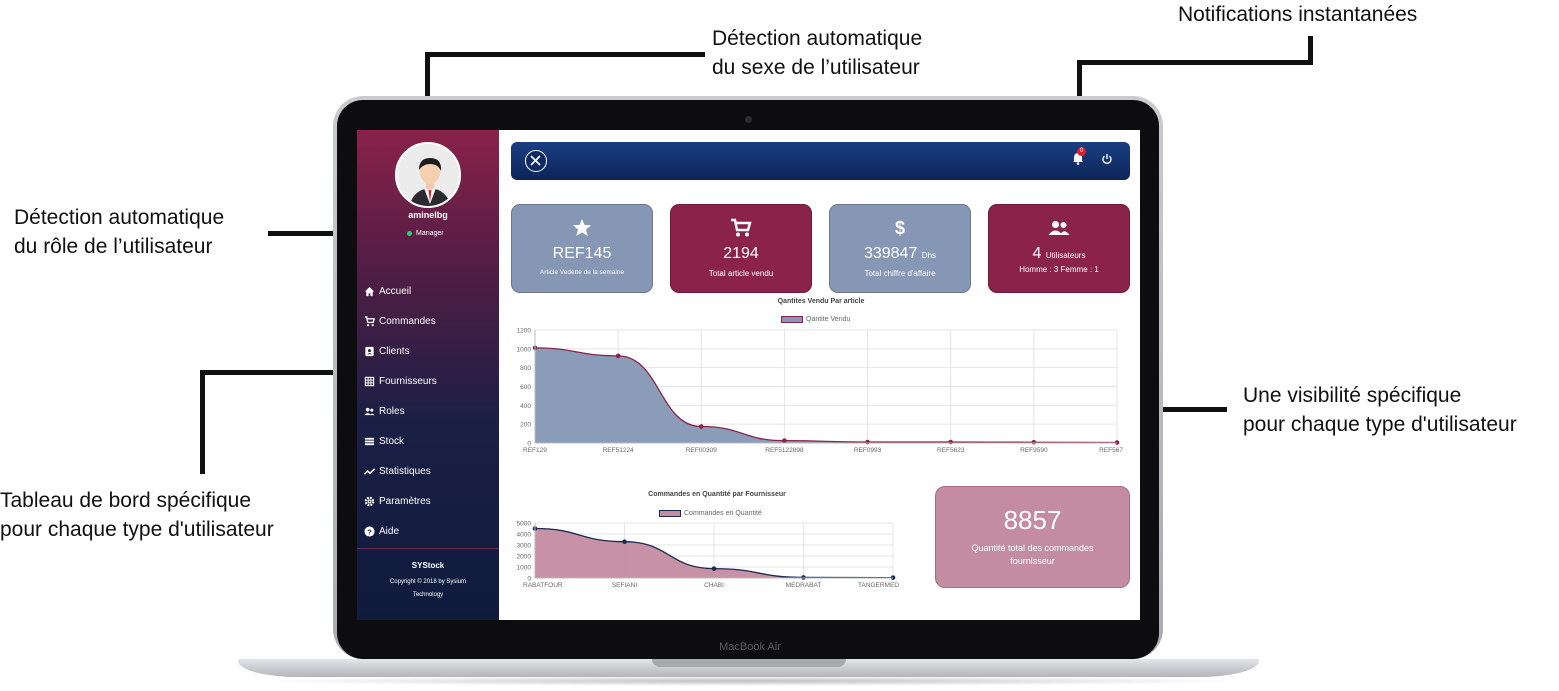 This screenshot has width=1559, height=691. What do you see at coordinates (428, 175) in the screenshot?
I see `avatar` at bounding box center [428, 175].